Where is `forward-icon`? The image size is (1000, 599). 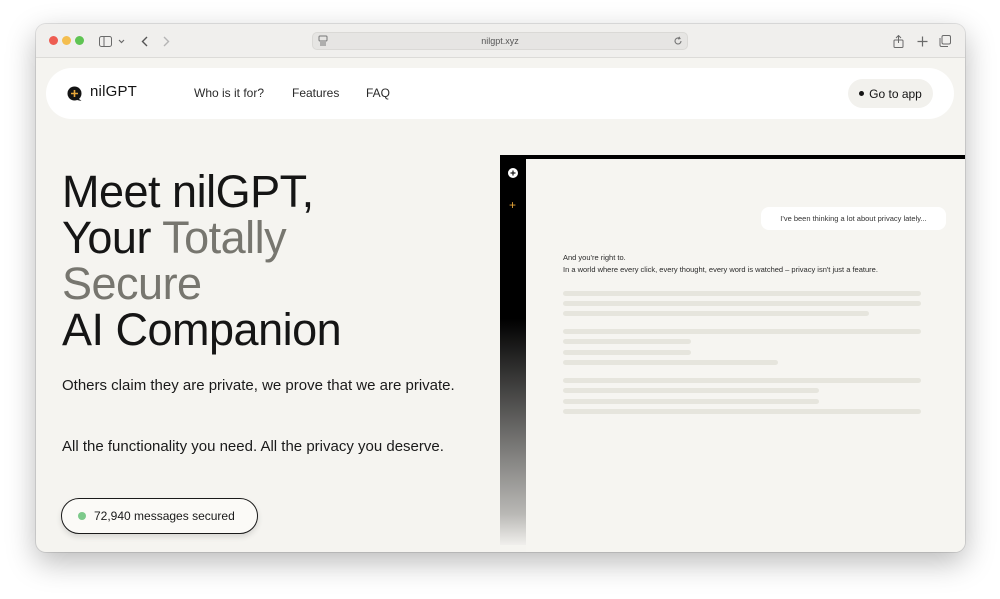
forward-icon is located at coordinates (166, 41).